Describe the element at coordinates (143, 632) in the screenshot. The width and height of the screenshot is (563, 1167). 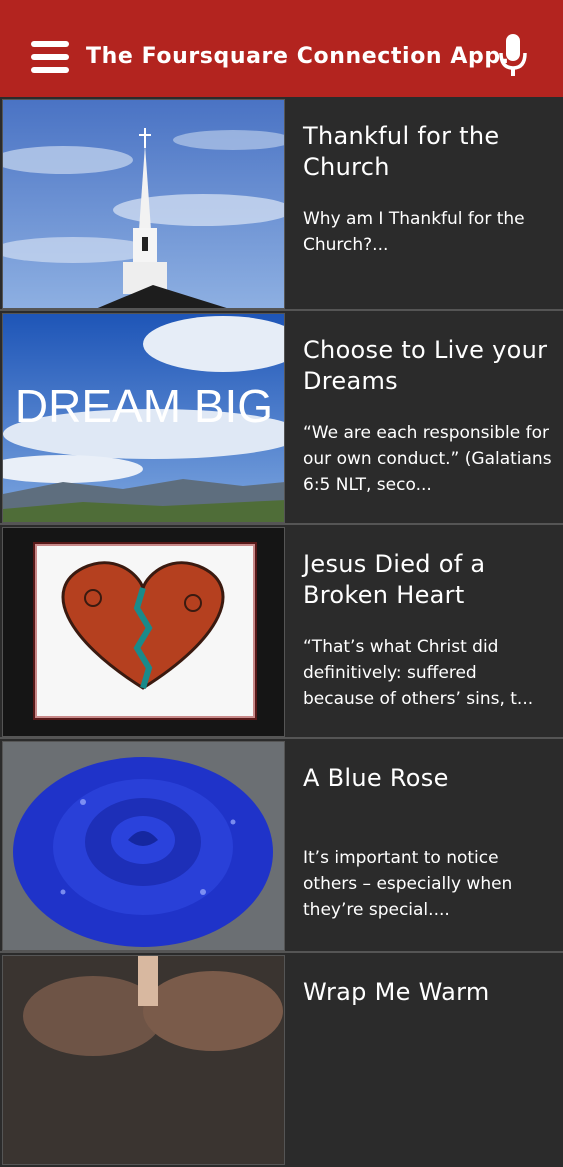
I see `broken-heart-image` at that location.